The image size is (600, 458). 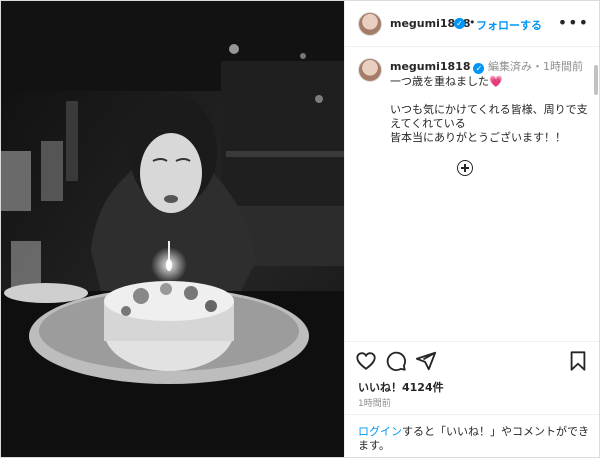 What do you see at coordinates (596, 80) in the screenshot?
I see `scrollbar-thumb` at bounding box center [596, 80].